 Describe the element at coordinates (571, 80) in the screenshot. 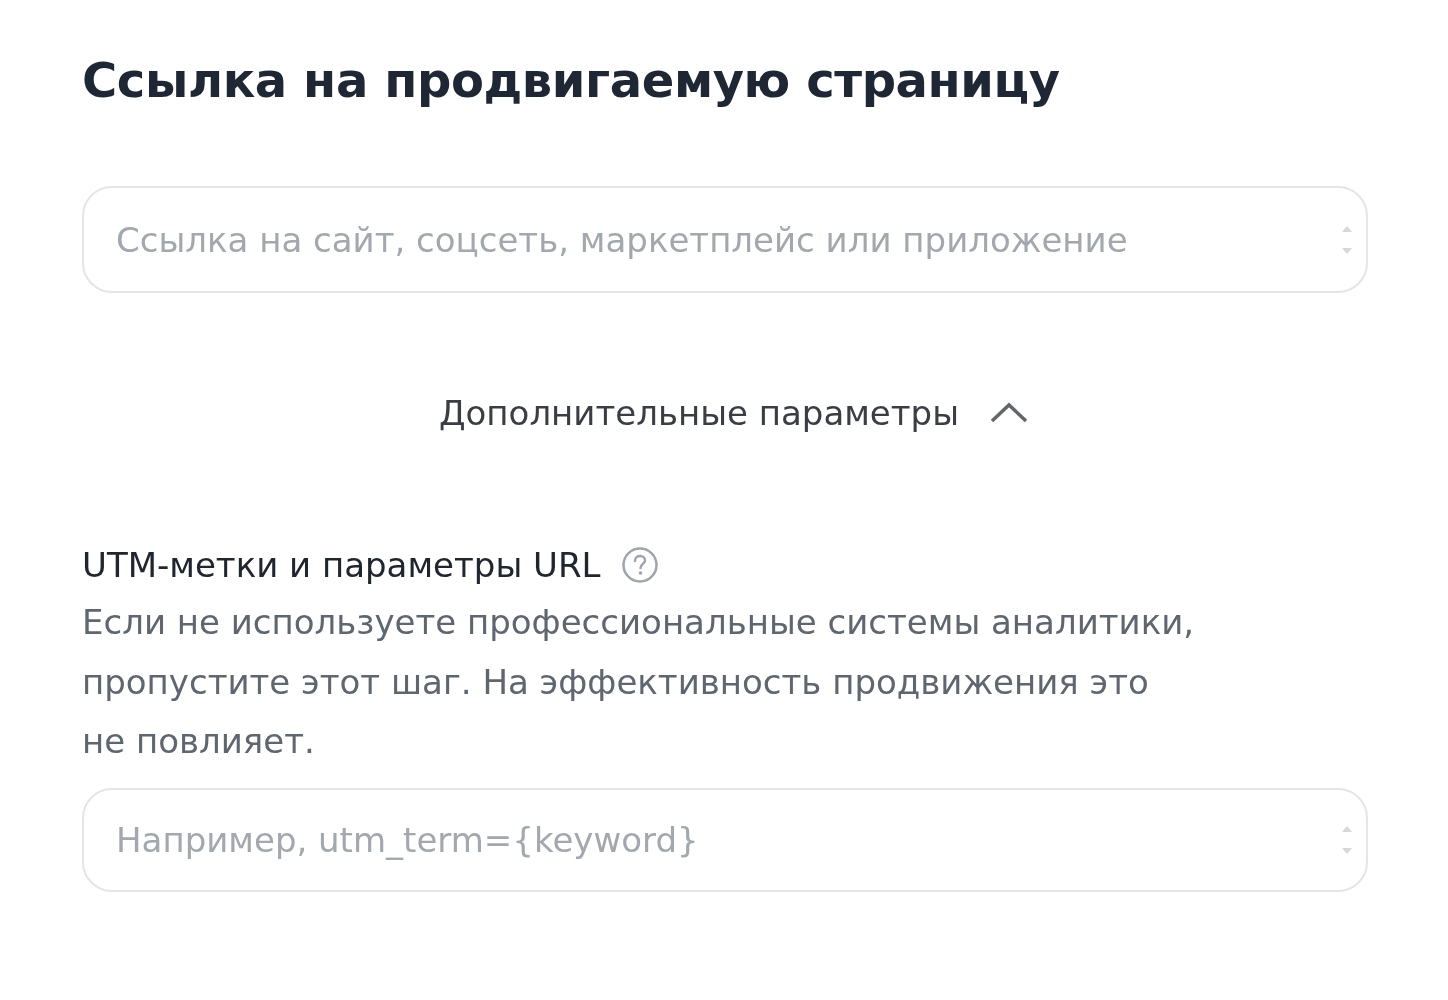

I see `section-heading: Ссылка на продвигаемую страницу` at that location.